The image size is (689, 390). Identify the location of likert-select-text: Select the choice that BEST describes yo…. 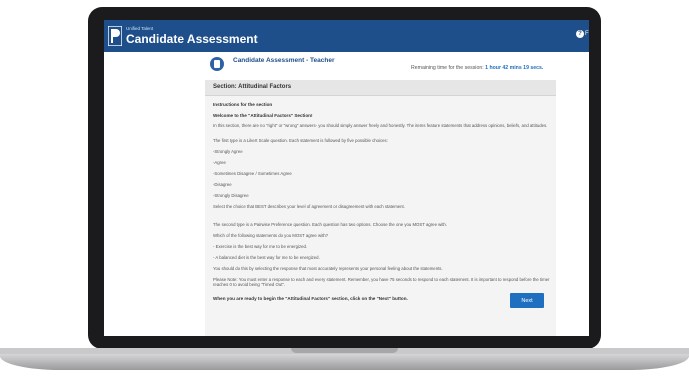
(309, 206).